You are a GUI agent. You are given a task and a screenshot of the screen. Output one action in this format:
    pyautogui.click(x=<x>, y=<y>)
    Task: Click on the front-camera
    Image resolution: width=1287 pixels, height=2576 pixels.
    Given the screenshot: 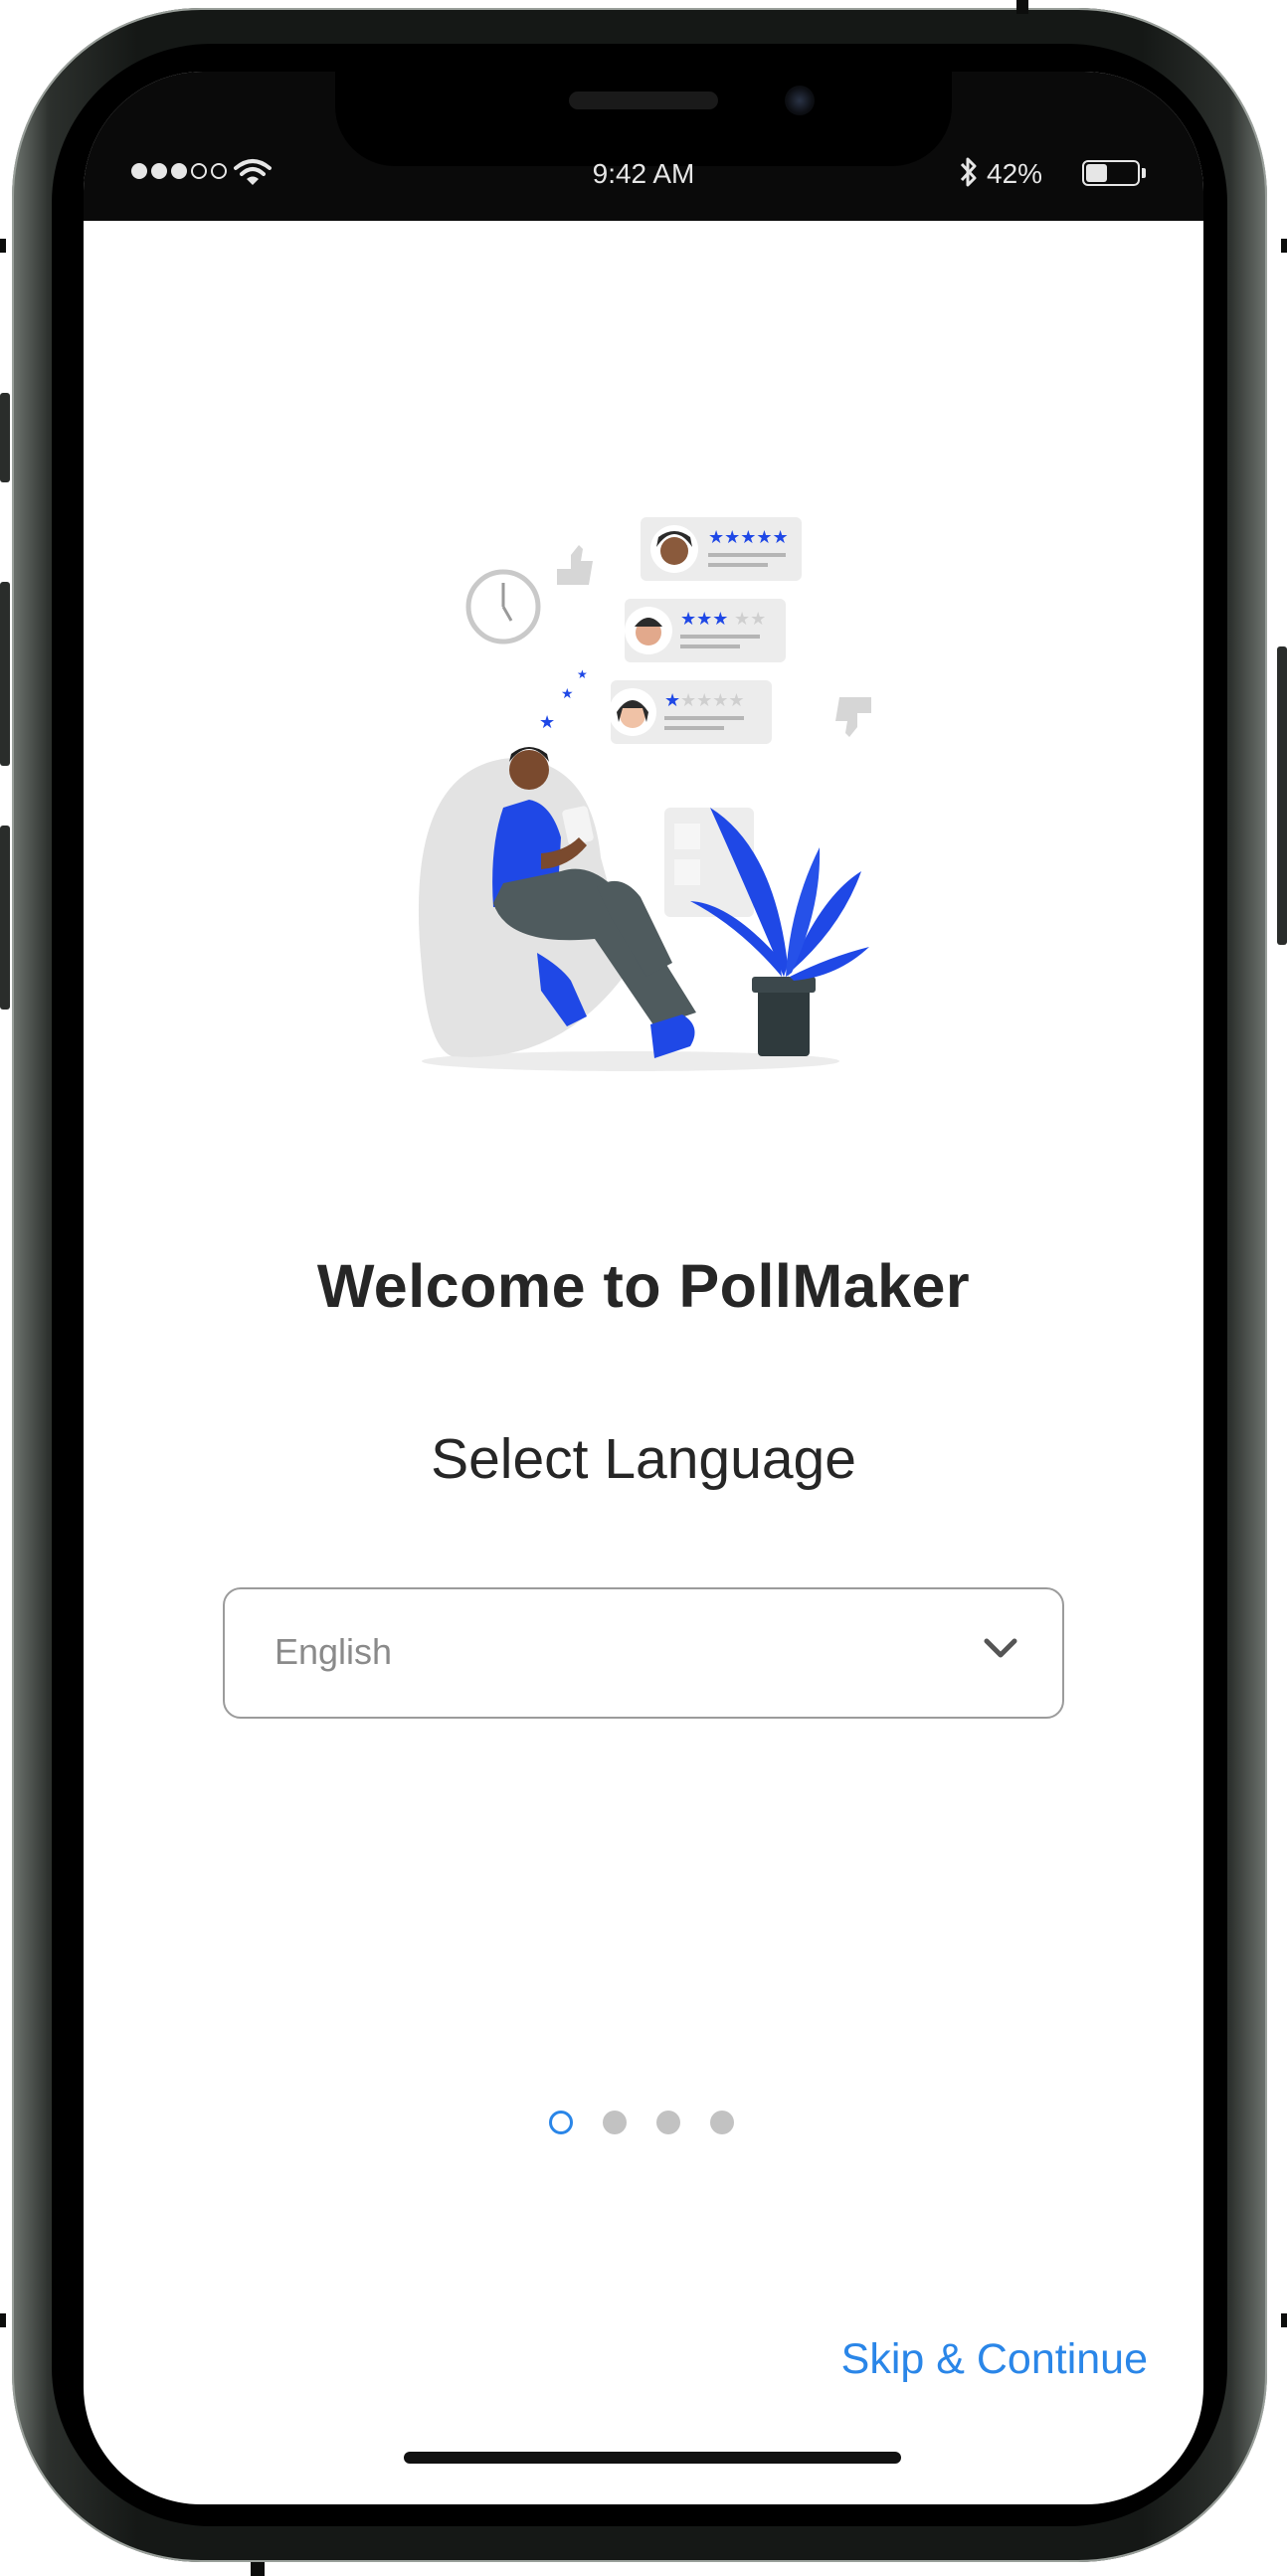 What is the action you would take?
    pyautogui.click(x=800, y=100)
    